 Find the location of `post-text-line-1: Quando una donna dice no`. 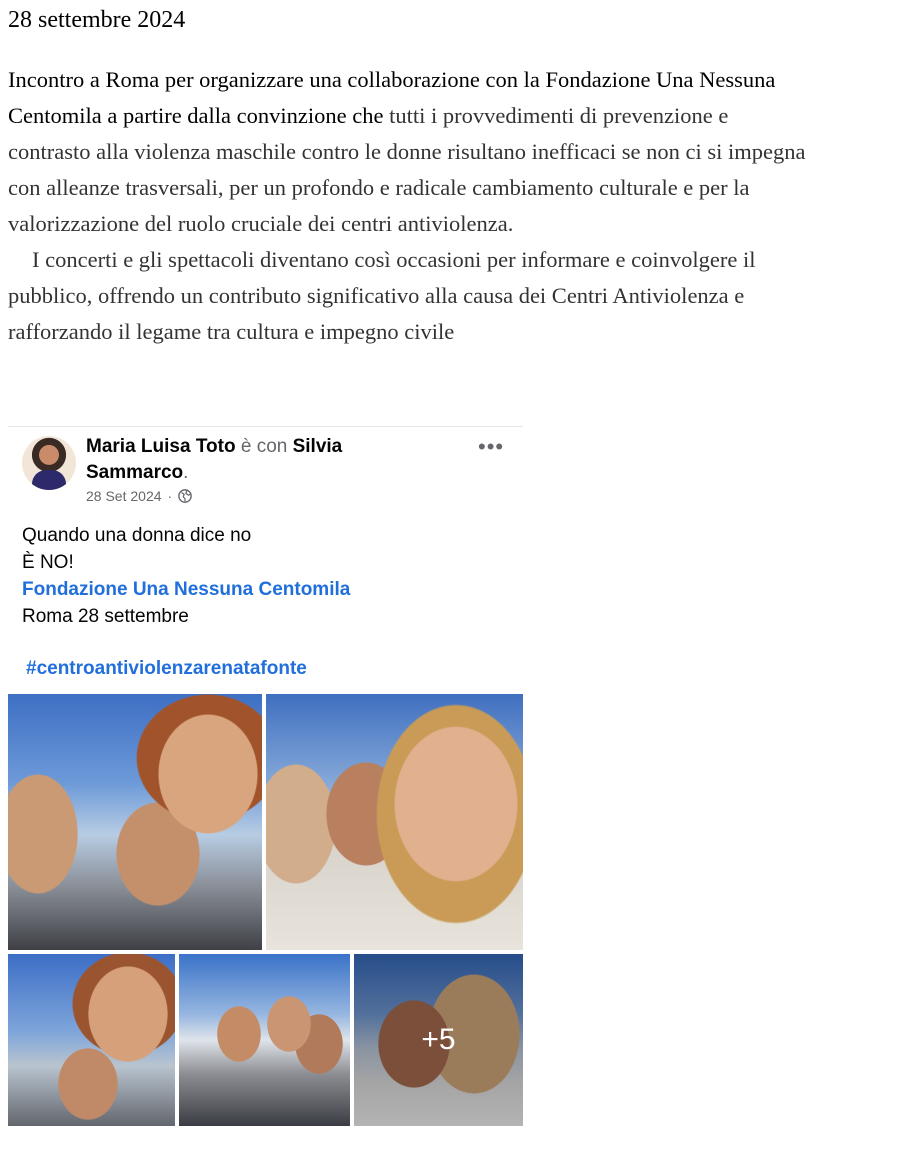

post-text-line-1: Quando una donna dice no is located at coordinates (137, 535).